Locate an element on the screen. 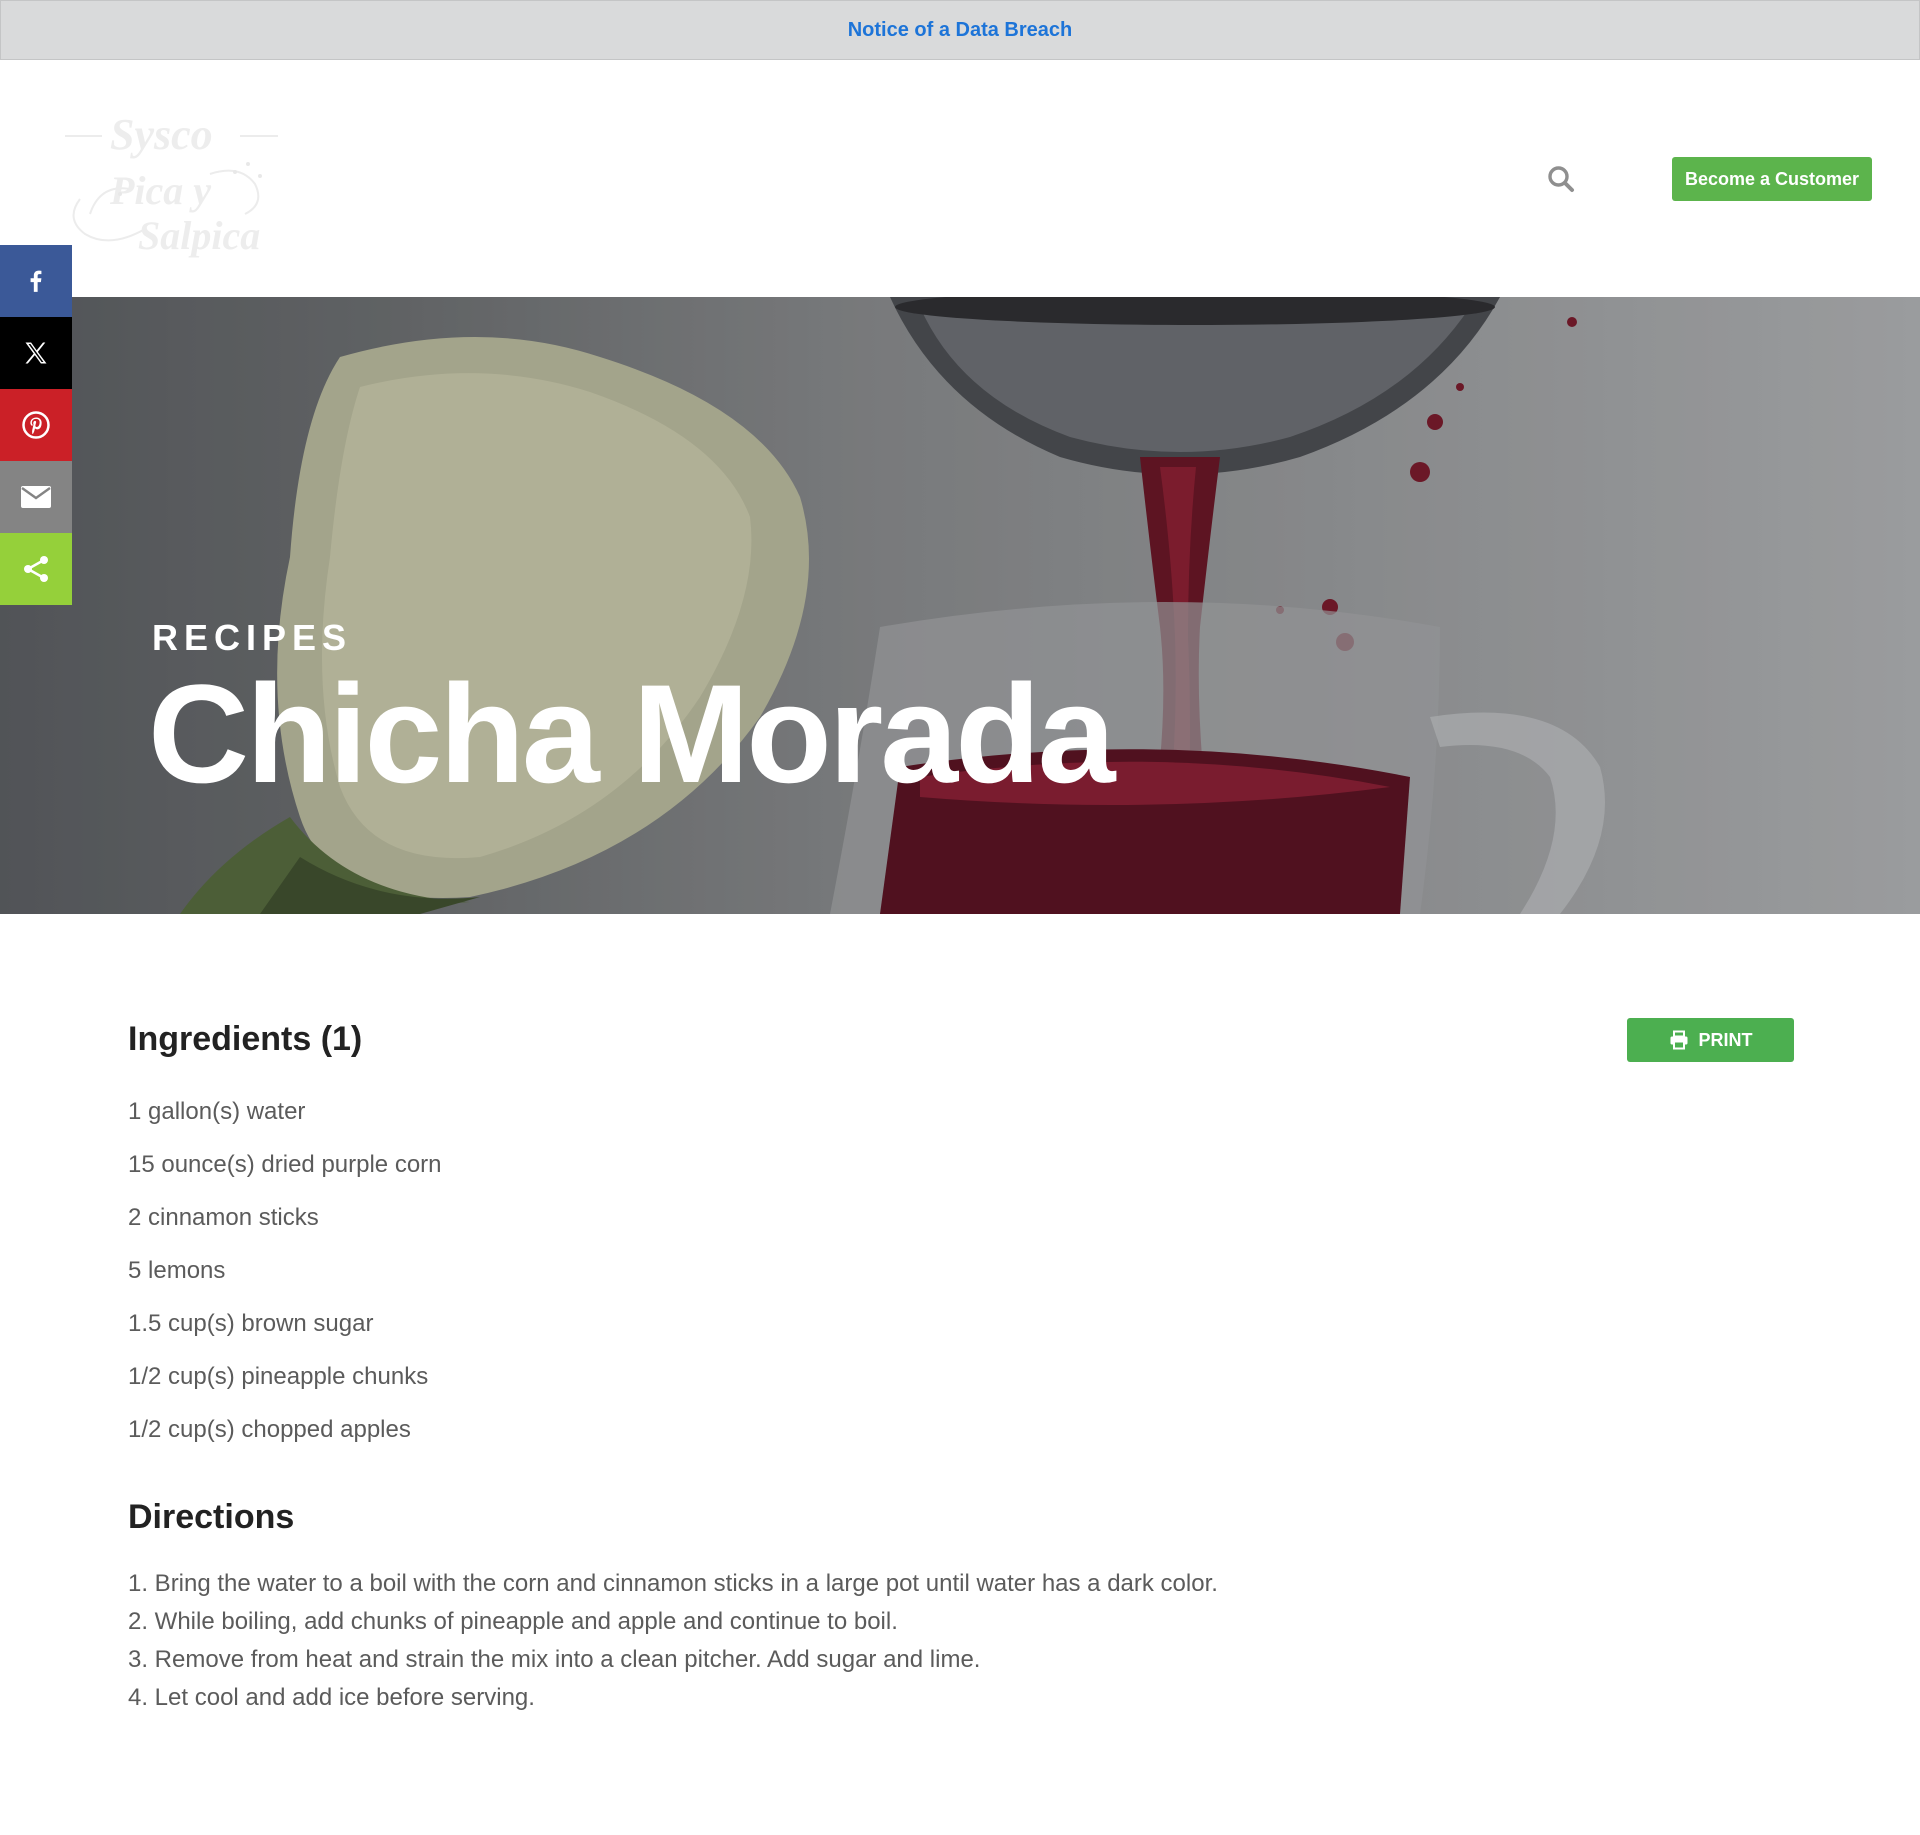  ingredient-item: 15 ounce(s) dried purple corn is located at coordinates (285, 1164).